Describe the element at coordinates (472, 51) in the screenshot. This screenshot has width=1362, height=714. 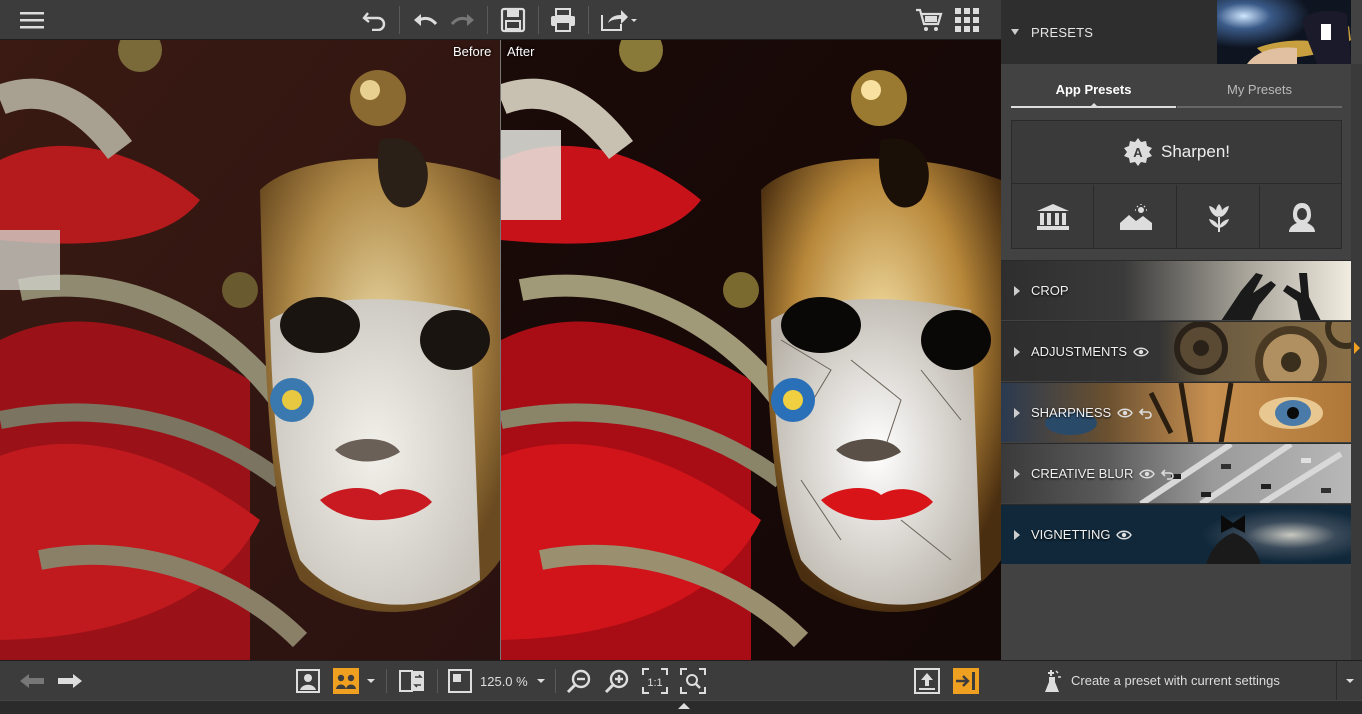
I see `before-label: Before` at that location.